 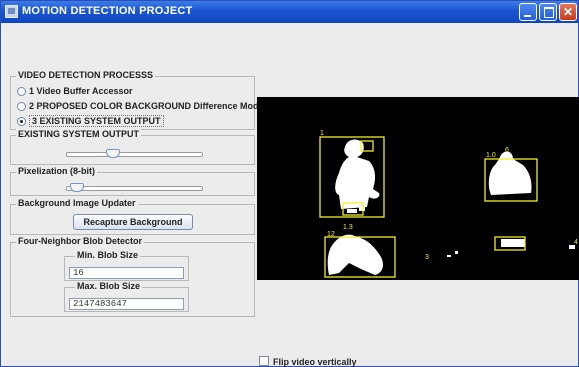 I want to click on close-button: ✕, so click(x=568, y=12).